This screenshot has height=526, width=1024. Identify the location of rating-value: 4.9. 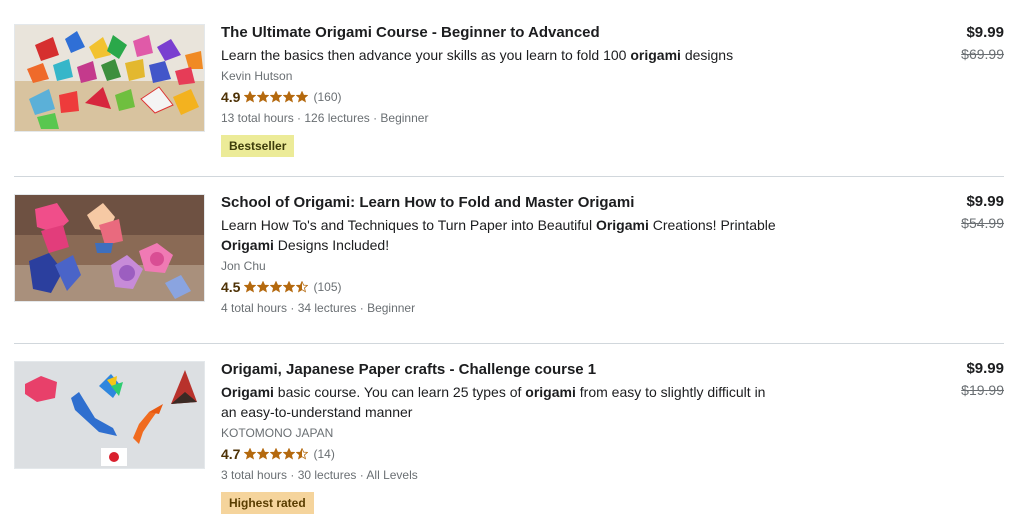
(231, 97).